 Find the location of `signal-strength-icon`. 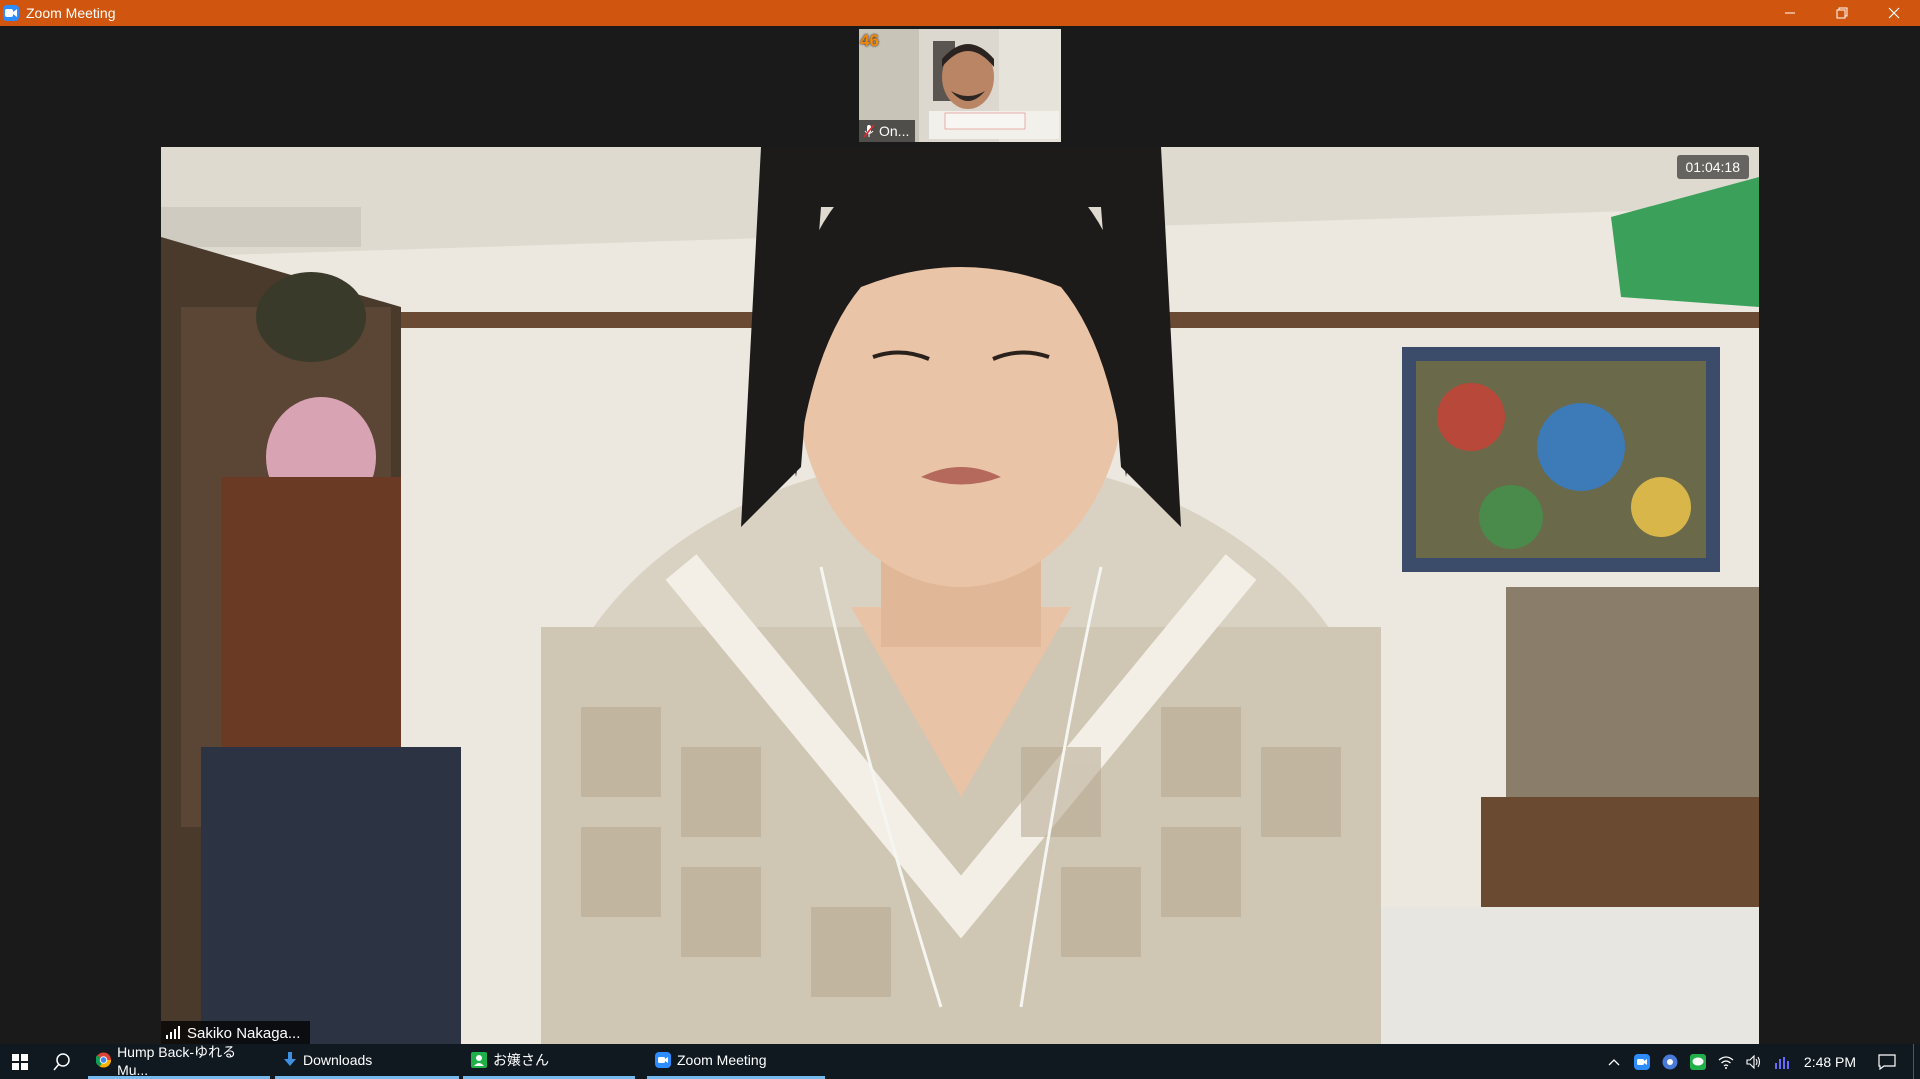

signal-strength-icon is located at coordinates (173, 1032).